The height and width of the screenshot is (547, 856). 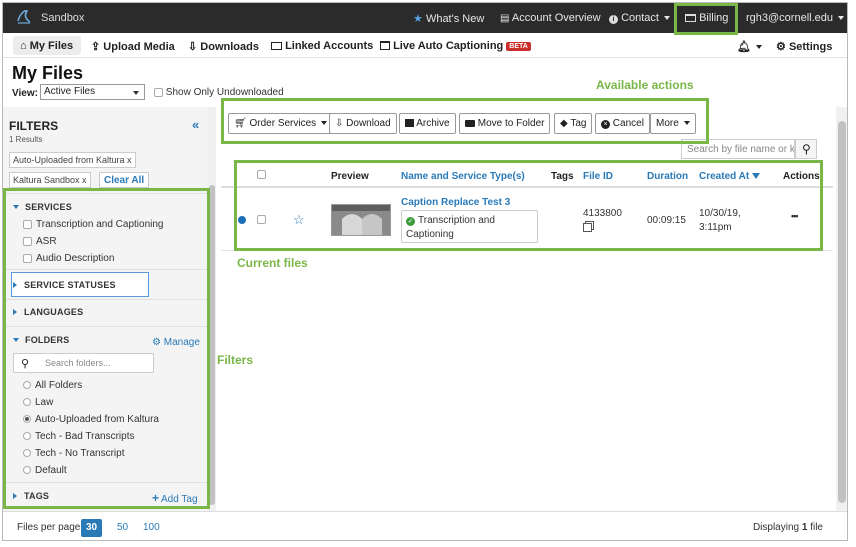 I want to click on view-select: Active Files, so click(x=92, y=92).